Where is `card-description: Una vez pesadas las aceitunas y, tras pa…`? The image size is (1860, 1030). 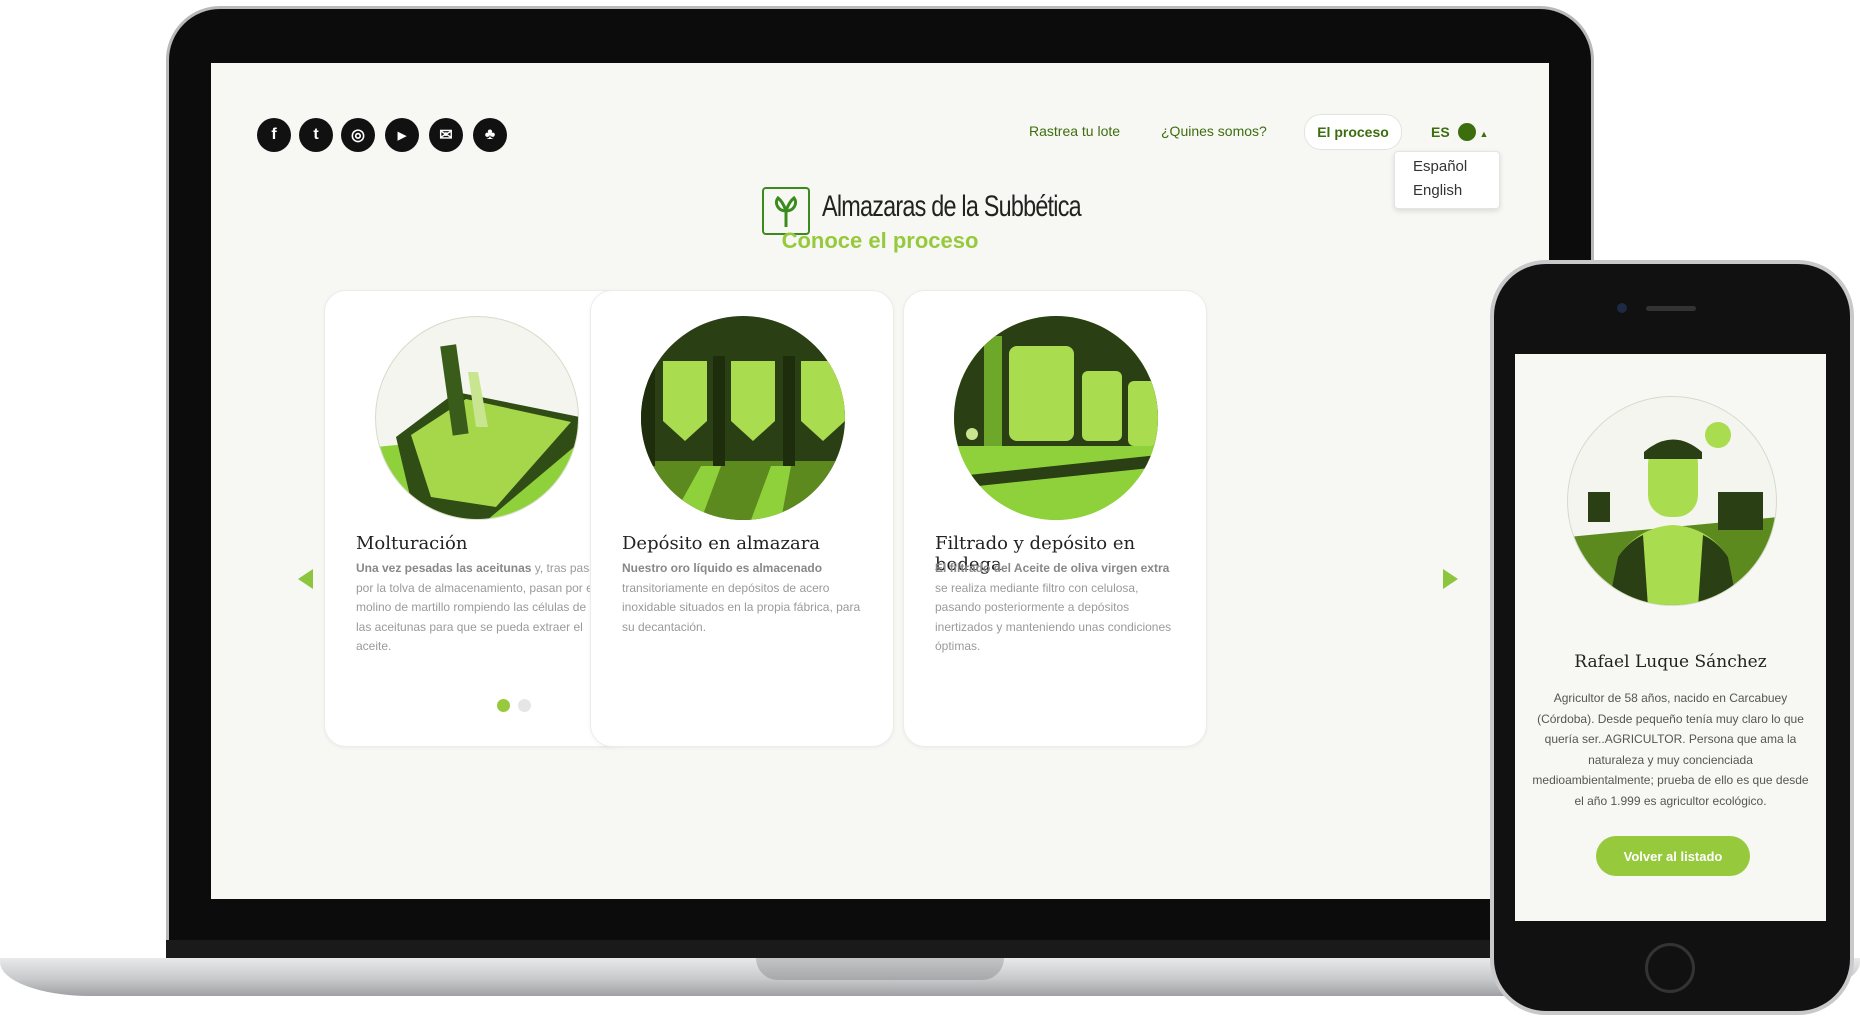 card-description: Una vez pesadas las aceitunas y, tras pa… is located at coordinates (478, 607).